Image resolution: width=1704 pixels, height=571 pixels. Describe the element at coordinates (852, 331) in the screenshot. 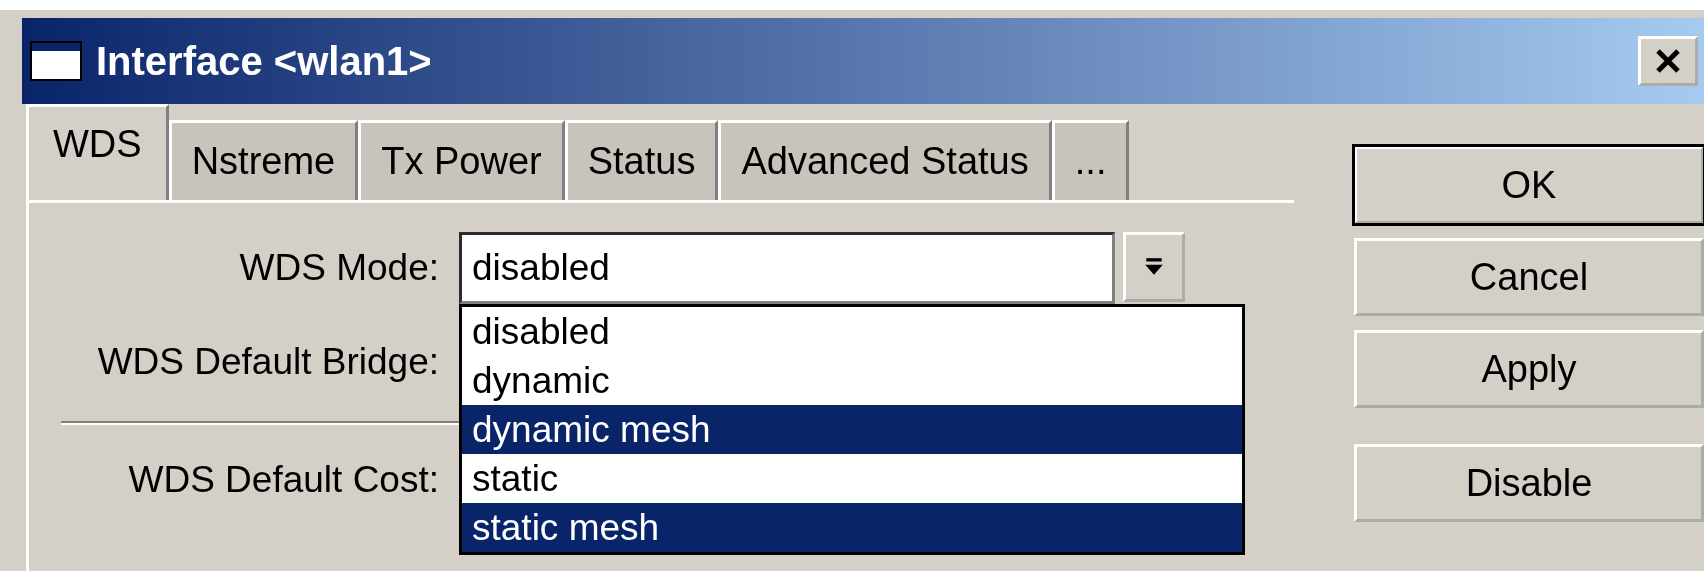

I see `dropdown-option: disabled` at that location.